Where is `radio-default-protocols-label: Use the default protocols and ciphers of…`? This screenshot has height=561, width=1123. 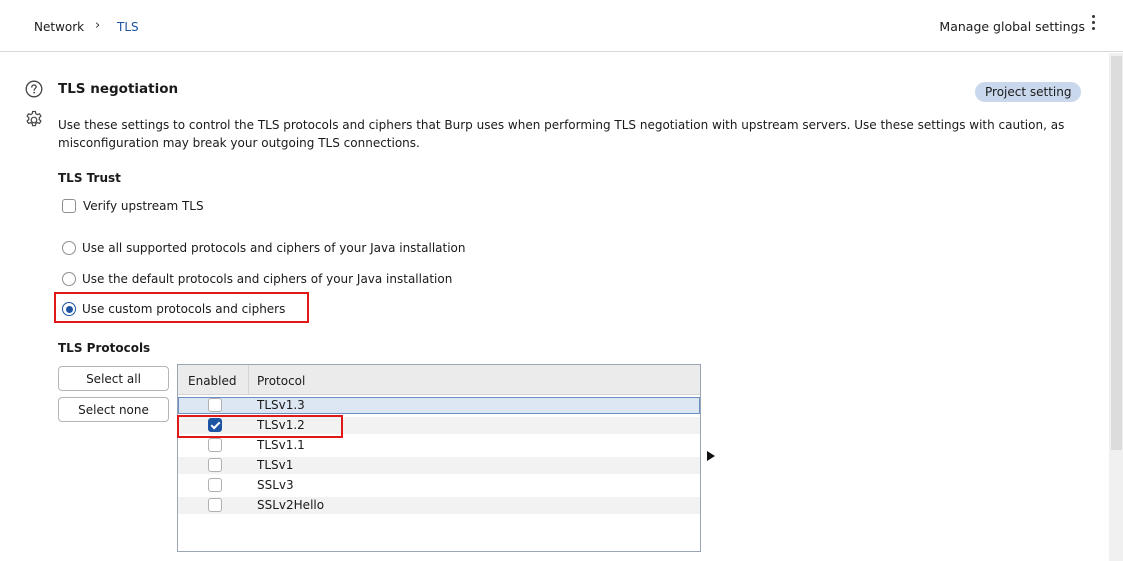 radio-default-protocols-label: Use the default protocols and ciphers of… is located at coordinates (267, 279).